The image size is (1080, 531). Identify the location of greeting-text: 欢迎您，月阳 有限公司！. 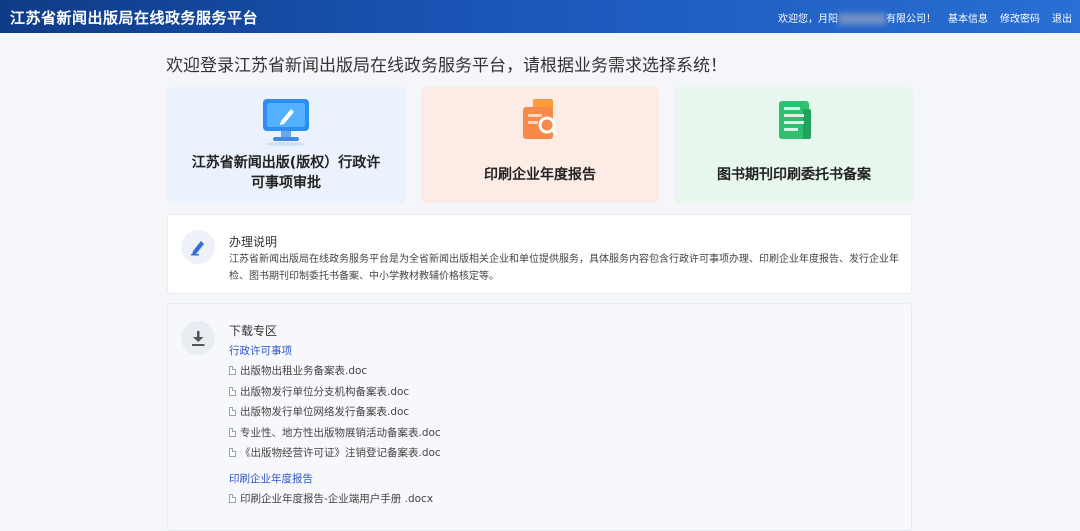
(857, 19).